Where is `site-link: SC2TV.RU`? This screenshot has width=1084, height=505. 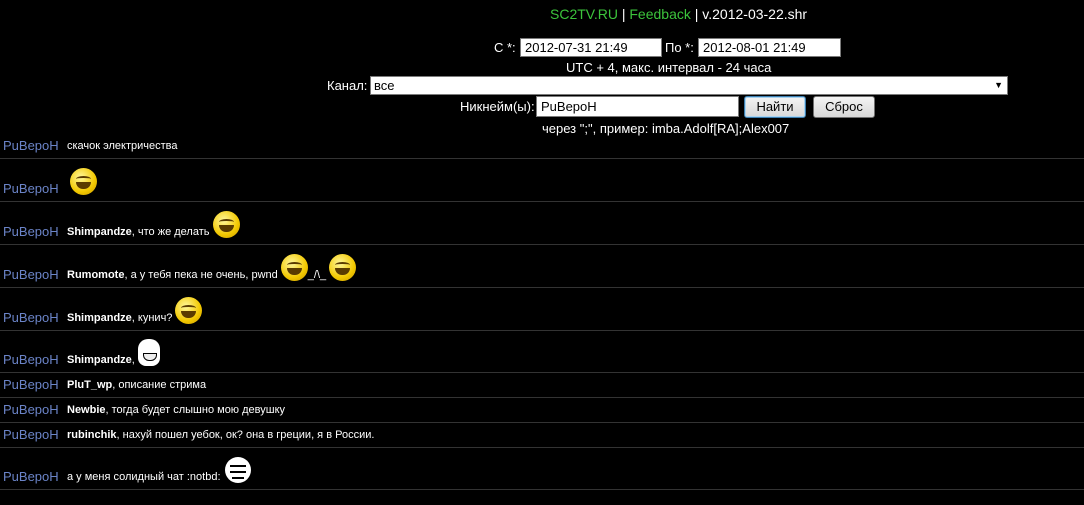
site-link: SC2TV.RU is located at coordinates (584, 14).